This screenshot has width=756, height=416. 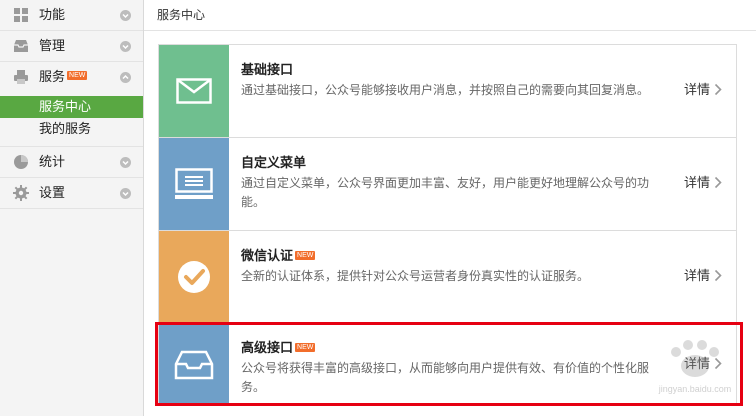 I want to click on sidebar-item-label: 管理, so click(x=52, y=45).